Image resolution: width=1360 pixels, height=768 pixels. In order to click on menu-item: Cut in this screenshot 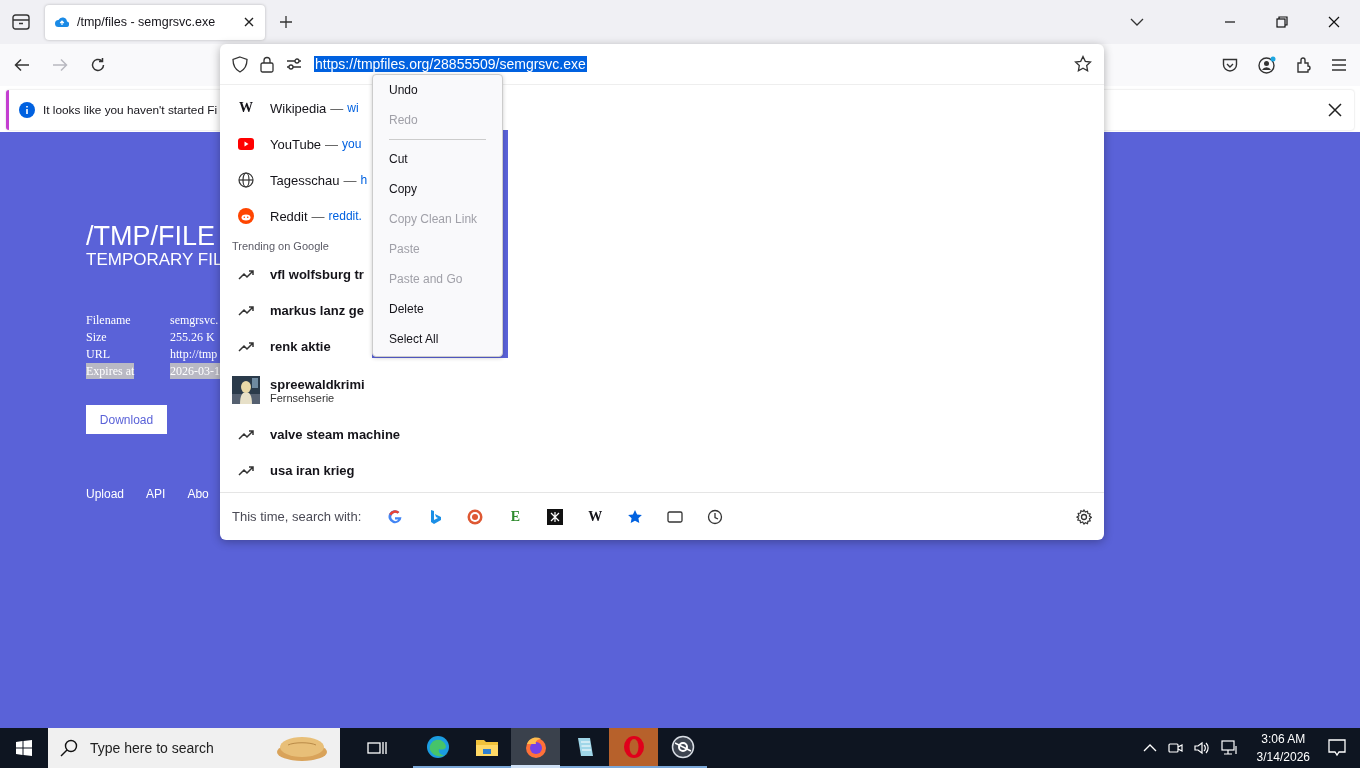, I will do `click(437, 159)`.